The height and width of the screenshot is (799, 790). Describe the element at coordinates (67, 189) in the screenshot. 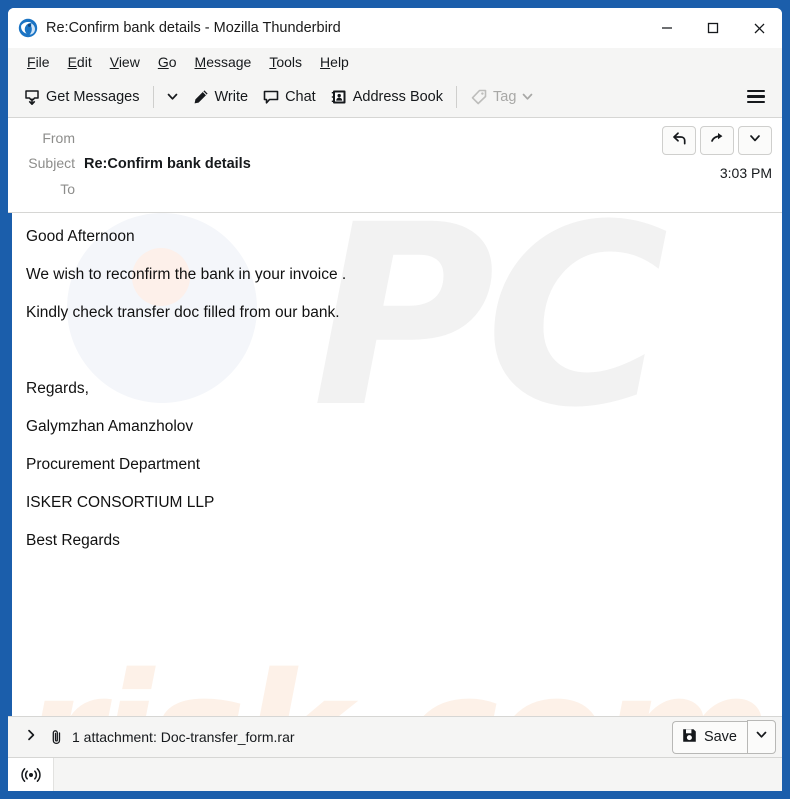

I see `to-label: To` at that location.